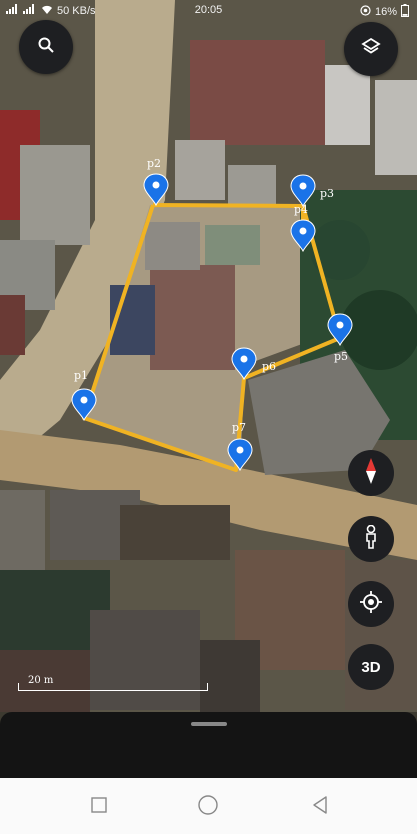  I want to click on street-view-button, so click(371, 539).